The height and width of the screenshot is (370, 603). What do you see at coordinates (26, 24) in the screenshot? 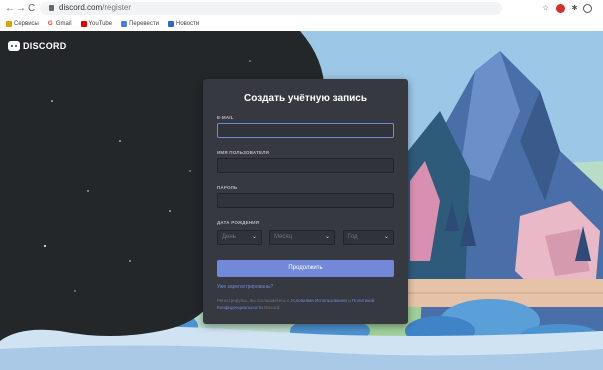
I see `bookmark-label: Сервисы` at bounding box center [26, 24].